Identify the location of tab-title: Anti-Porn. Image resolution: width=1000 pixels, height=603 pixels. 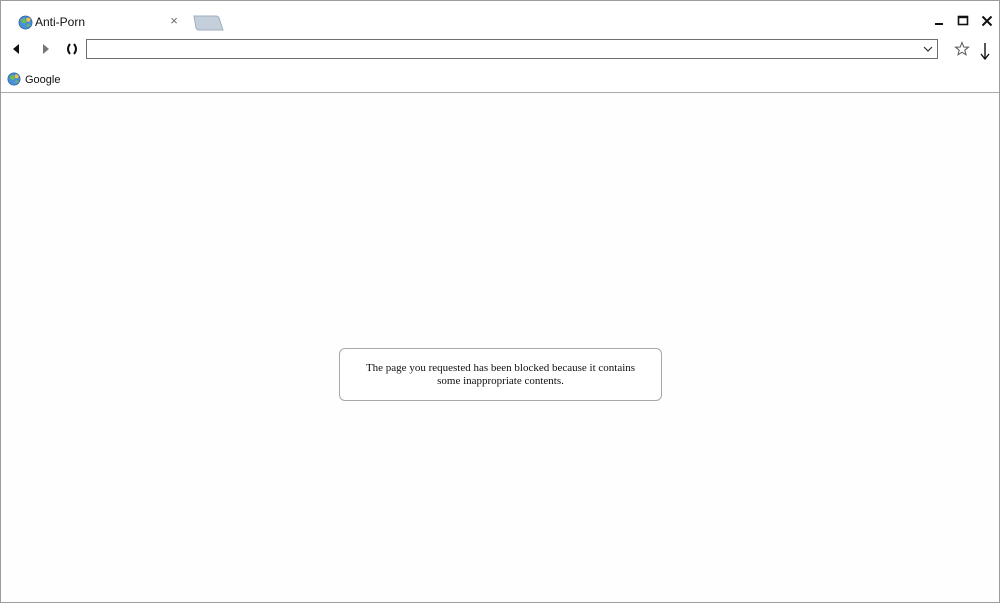
(60, 22).